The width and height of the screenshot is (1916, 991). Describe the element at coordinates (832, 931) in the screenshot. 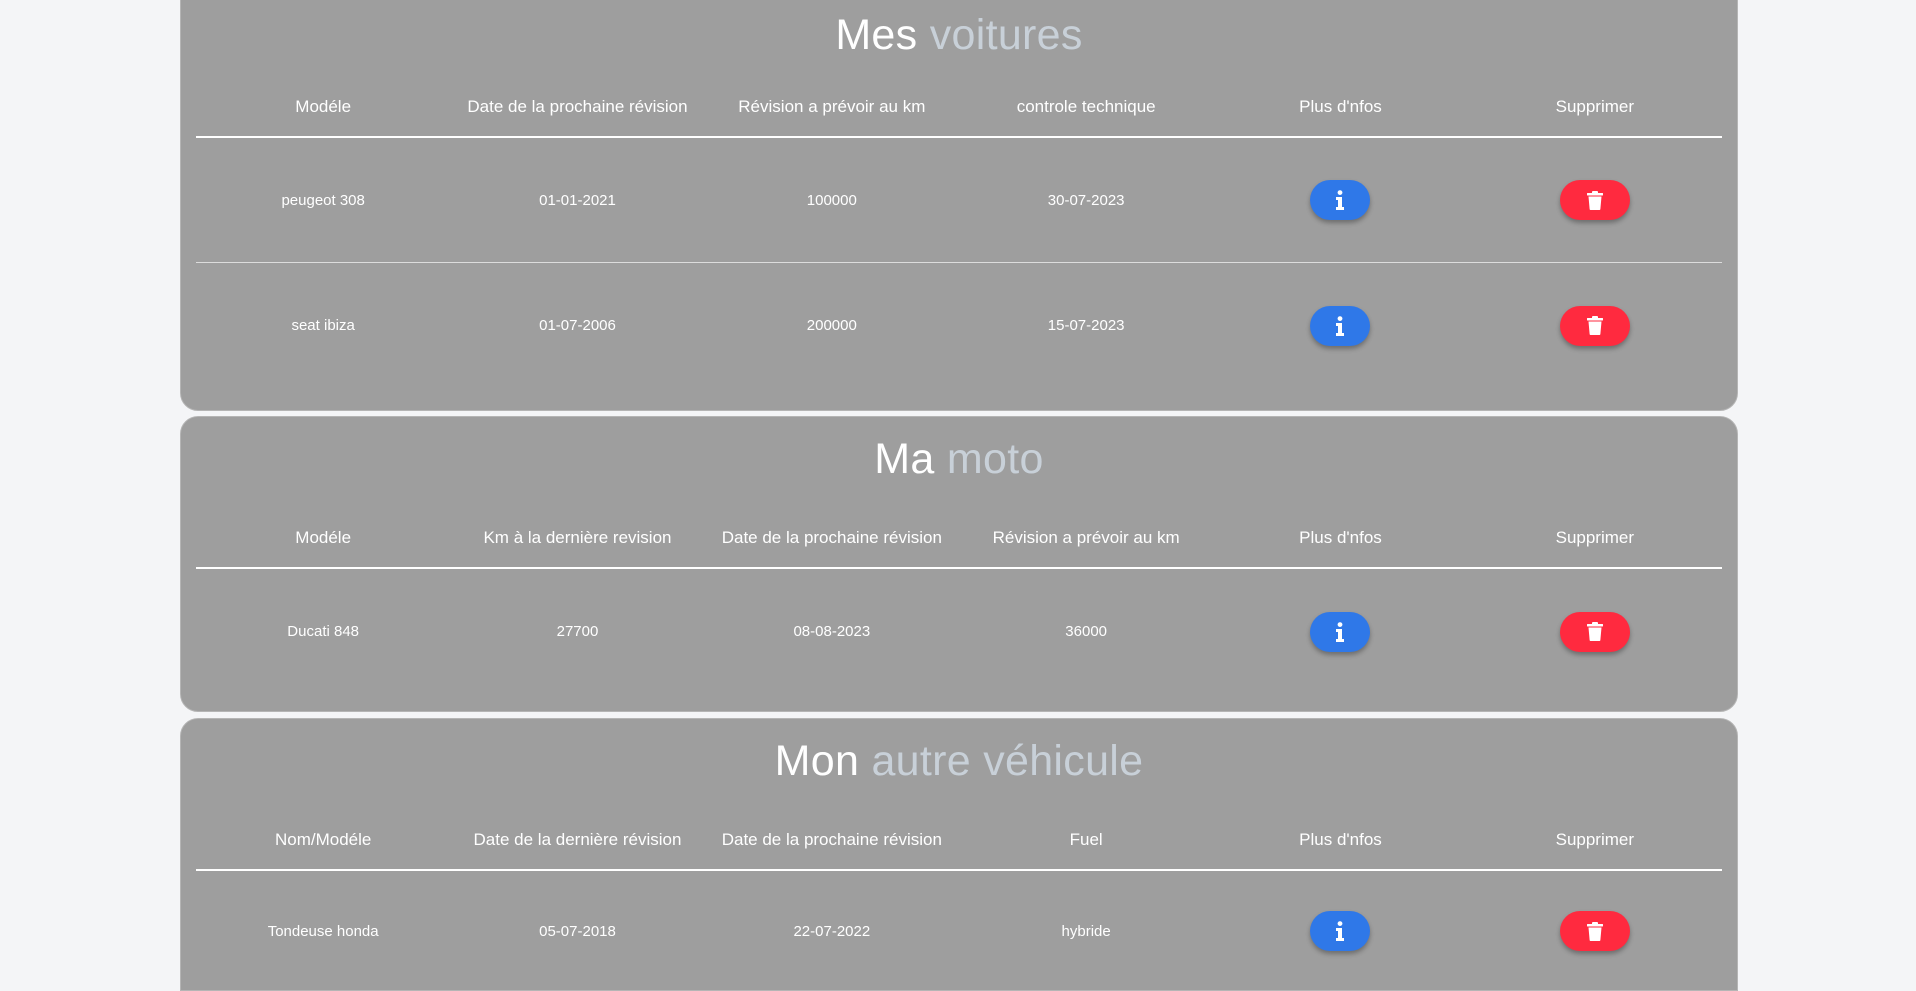

I see `cell-next-revision-date: 22-07-2022` at that location.